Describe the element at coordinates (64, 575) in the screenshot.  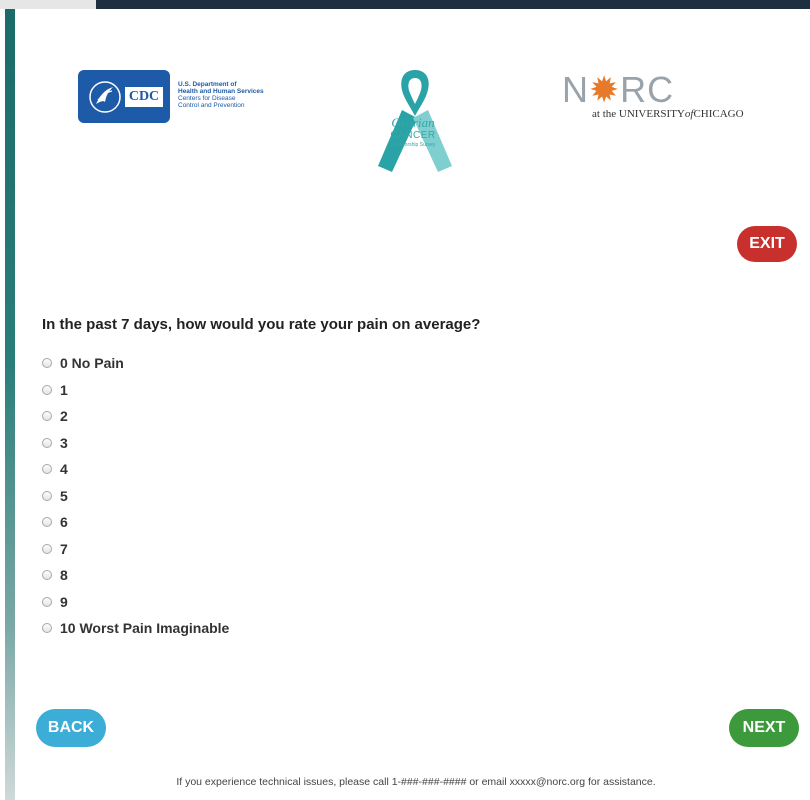
I see `option-label: 8` at that location.